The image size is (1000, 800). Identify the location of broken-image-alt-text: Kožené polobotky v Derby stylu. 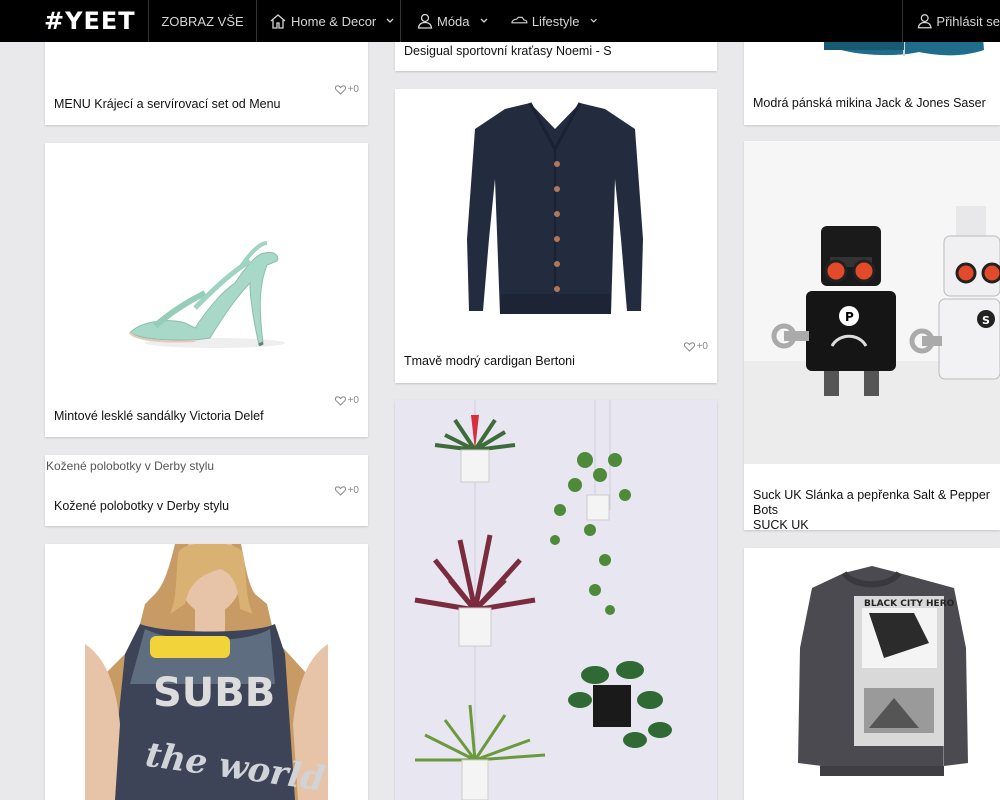
(130, 466).